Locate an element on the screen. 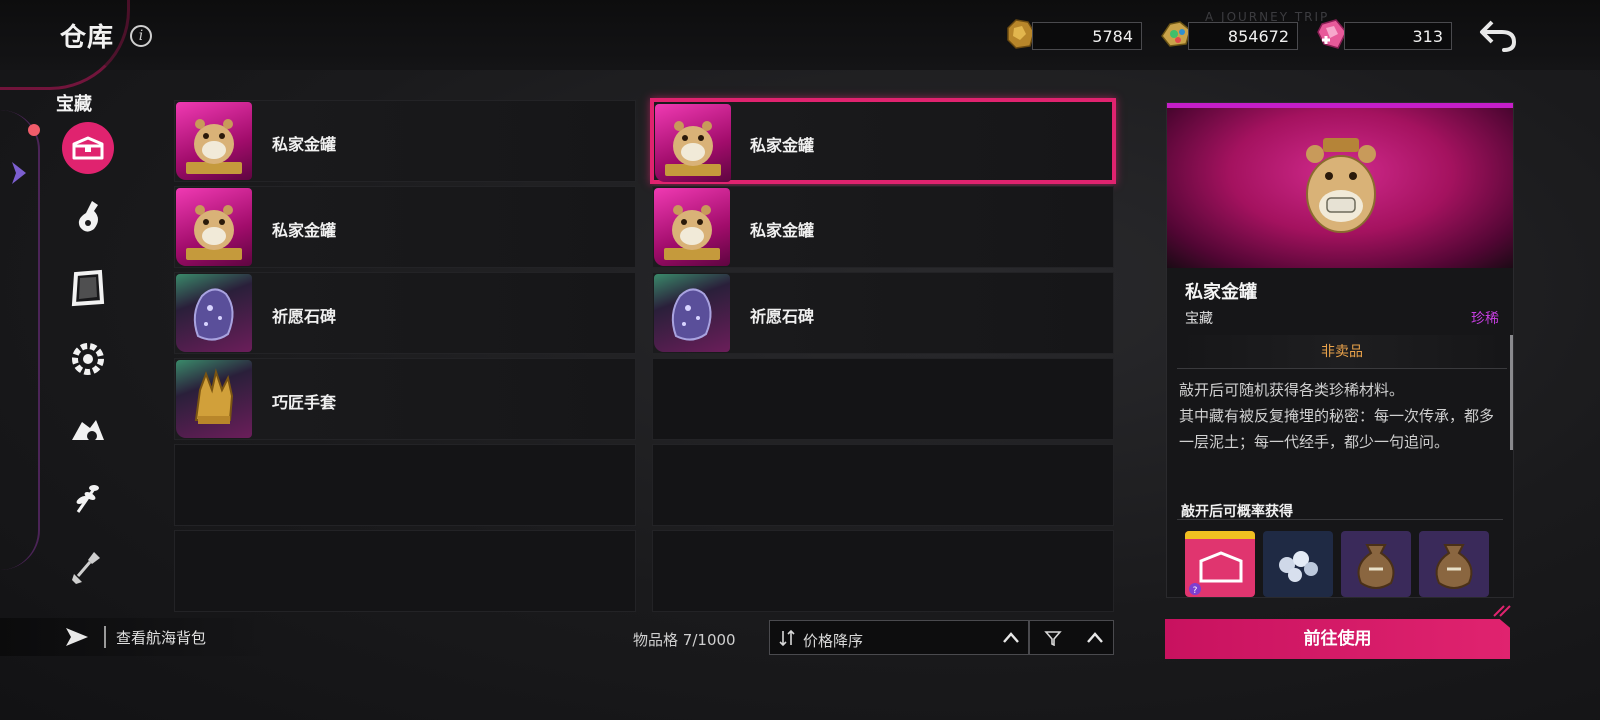 This screenshot has width=1600, height=720. nav-potion is located at coordinates (88, 217).